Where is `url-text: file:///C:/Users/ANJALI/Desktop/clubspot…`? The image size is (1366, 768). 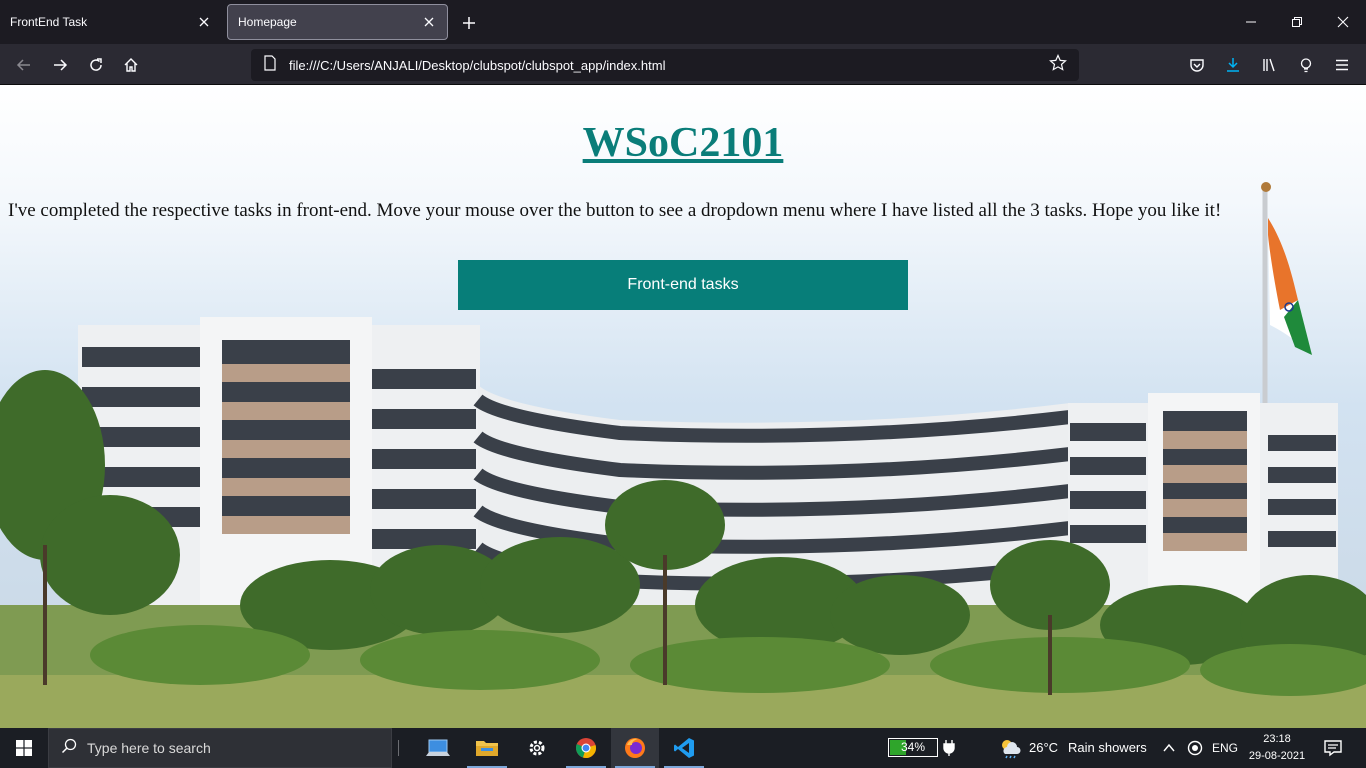 url-text: file:///C:/Users/ANJALI/Desktop/clubspot… is located at coordinates (669, 65).